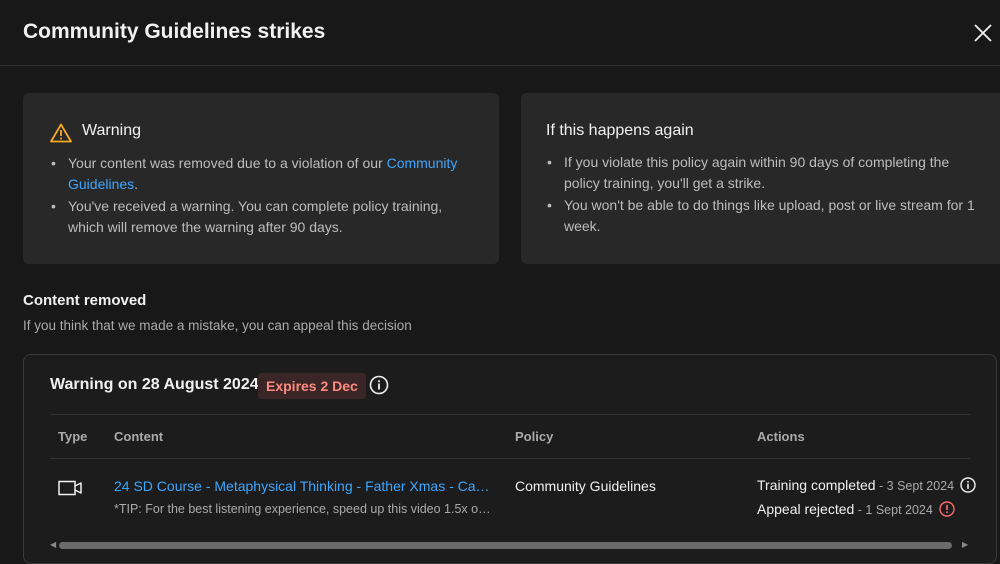 This screenshot has width=1000, height=564. Describe the element at coordinates (154, 384) in the screenshot. I see `strike-title: Warning on 28 August 2024` at that location.